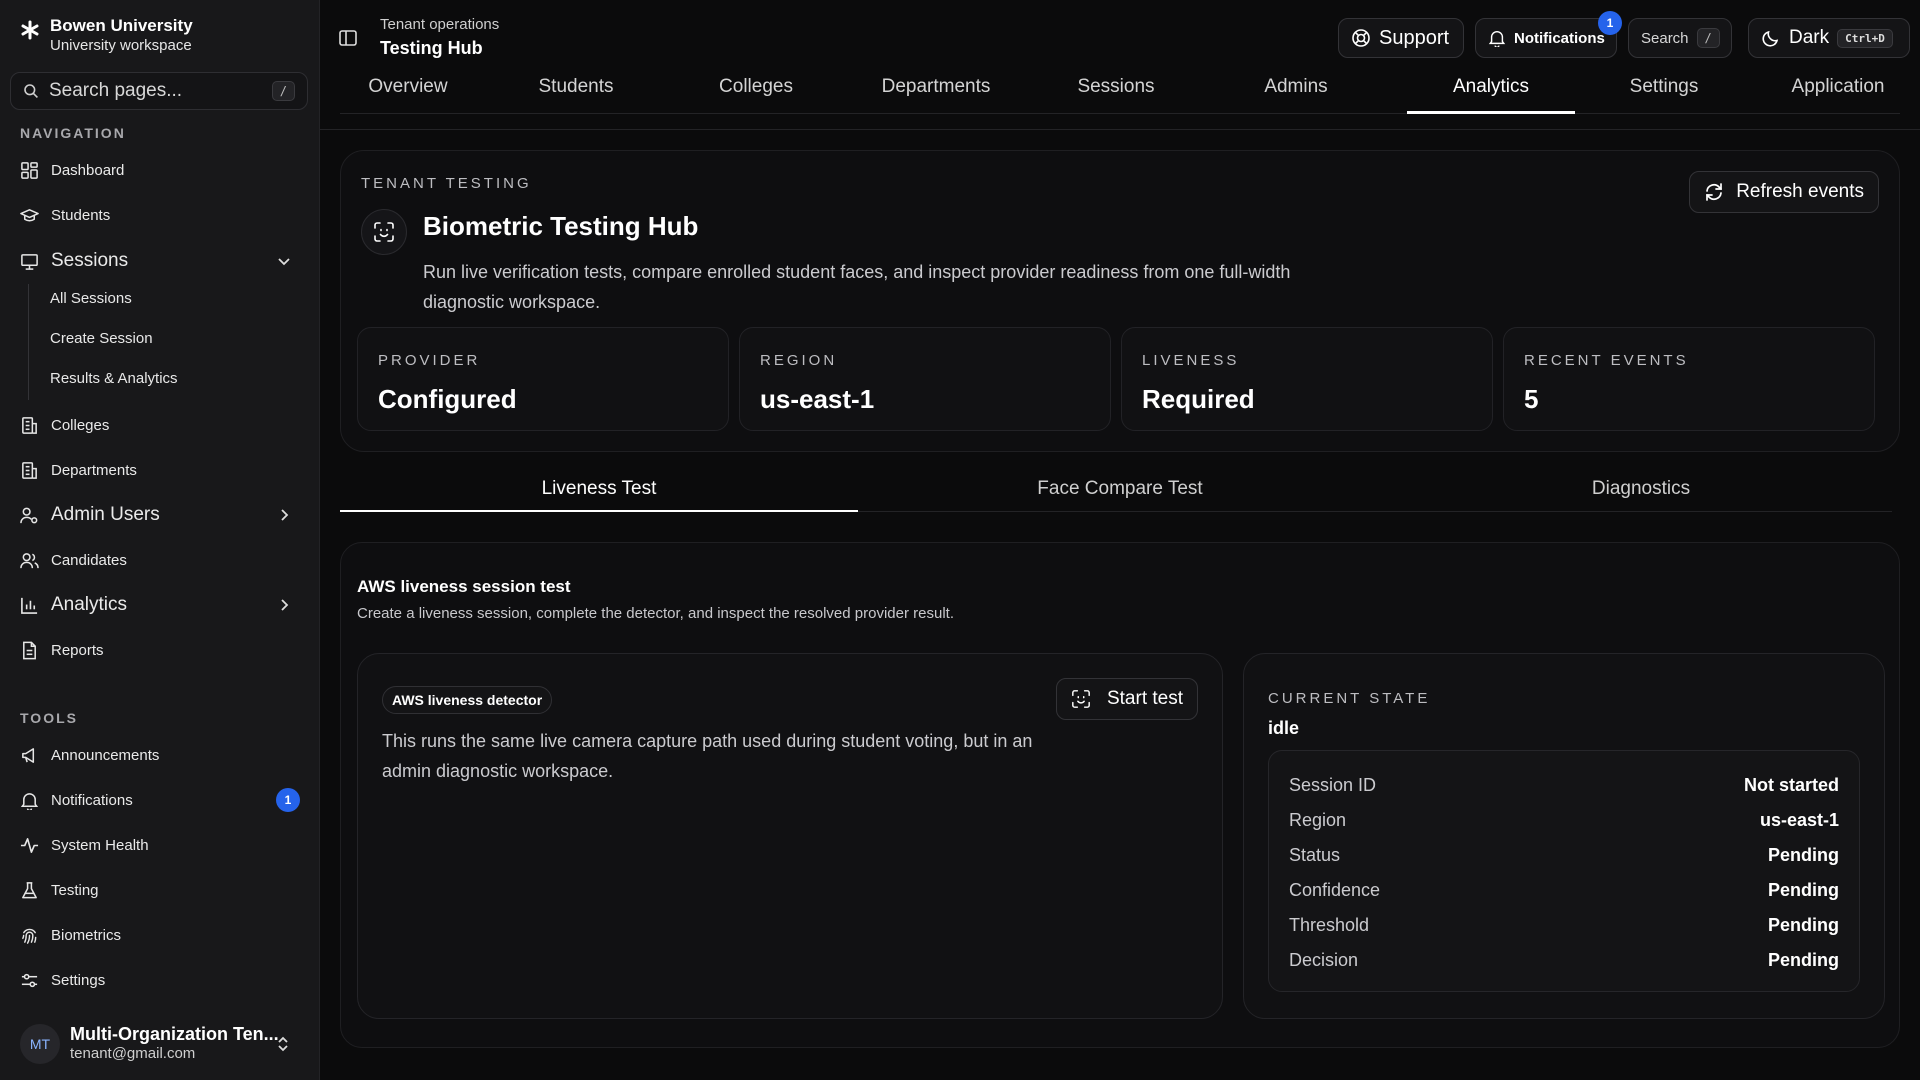  Describe the element at coordinates (29, 605) in the screenshot. I see `bar-chart-icon` at that location.